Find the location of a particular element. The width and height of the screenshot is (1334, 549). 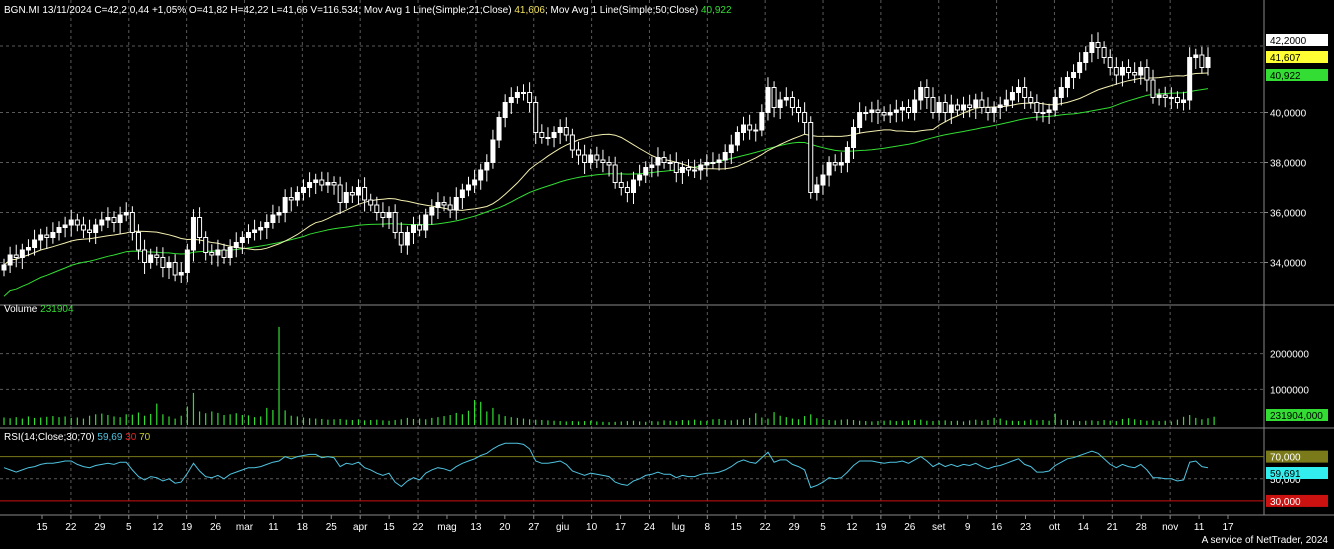

date-tick-label: 8 is located at coordinates (708, 527).